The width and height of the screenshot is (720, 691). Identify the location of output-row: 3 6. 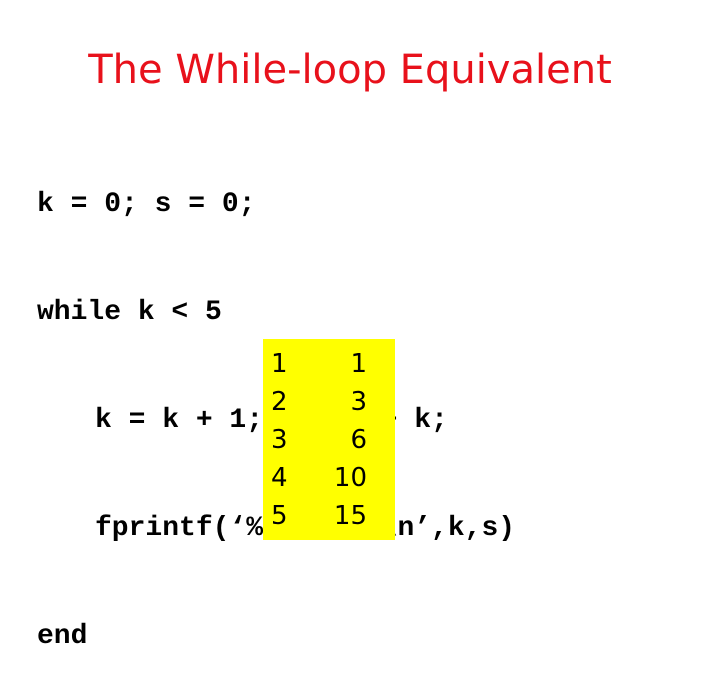
(329, 440).